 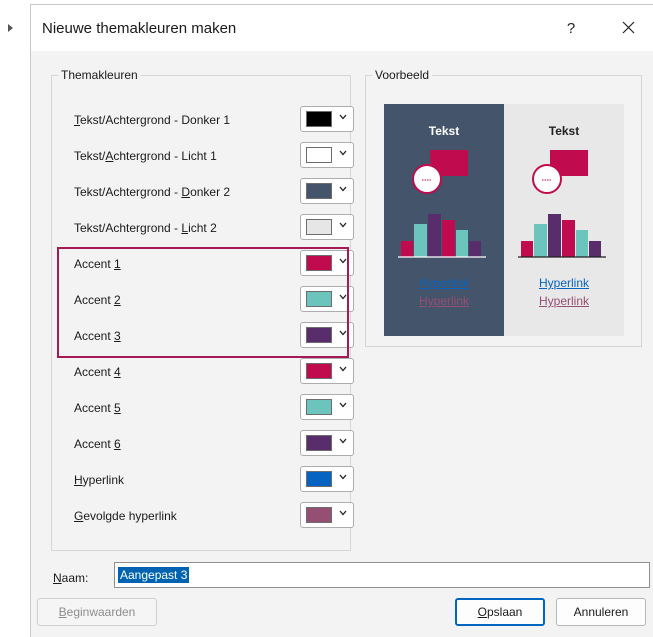 I want to click on theme-color-label: Hyperlink, so click(x=99, y=480).